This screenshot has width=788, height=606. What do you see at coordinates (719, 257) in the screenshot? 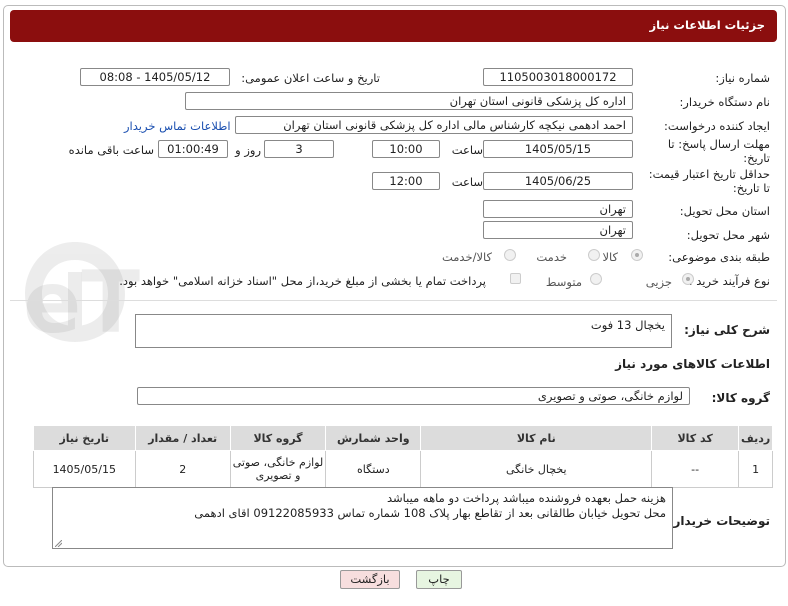
I see `category-label: طبقه بندی موضوعی:` at bounding box center [719, 257].